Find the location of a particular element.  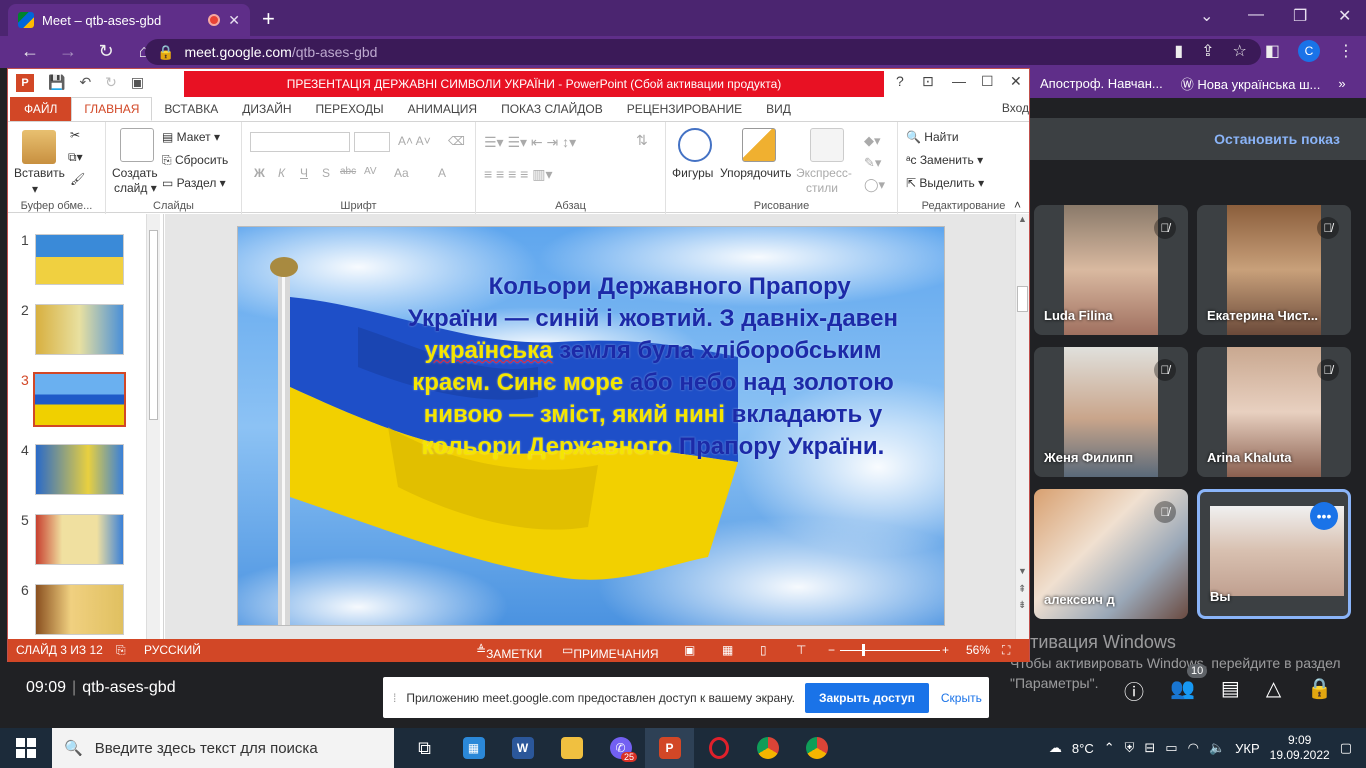

arrange-button: Упорядочить is located at coordinates (755, 173).